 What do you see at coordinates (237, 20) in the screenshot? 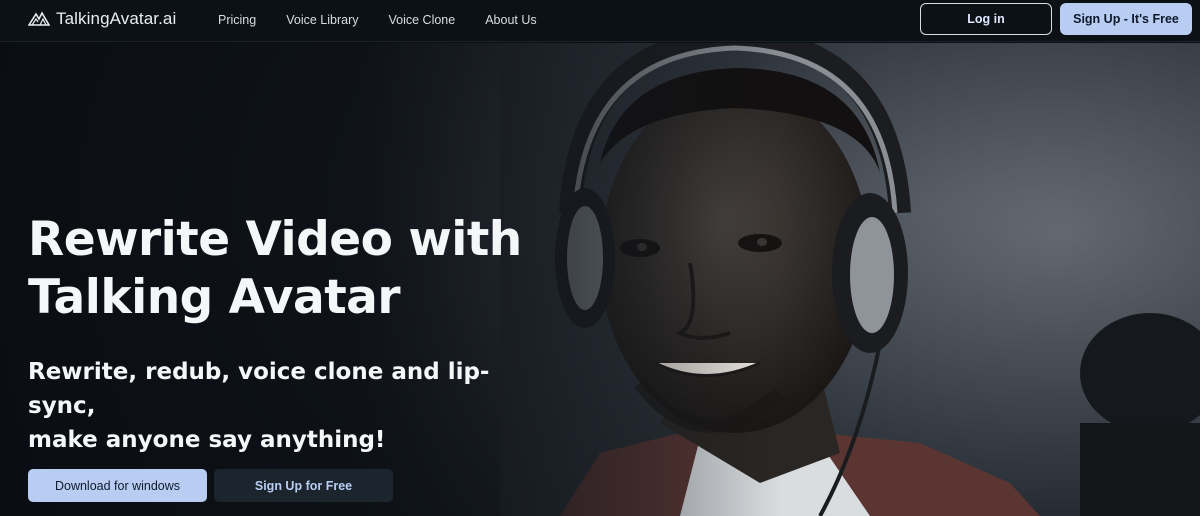
I see `nav-link-pricing: Pricing` at bounding box center [237, 20].